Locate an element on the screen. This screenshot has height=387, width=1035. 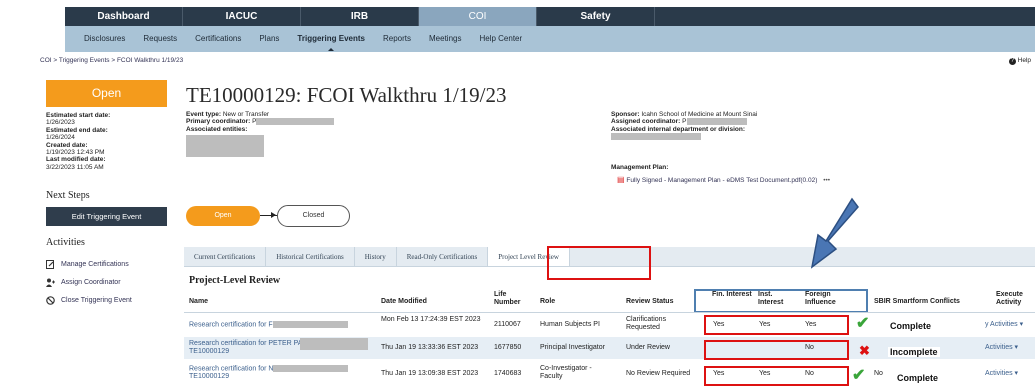
life-number: 1740683 is located at coordinates (508, 373).